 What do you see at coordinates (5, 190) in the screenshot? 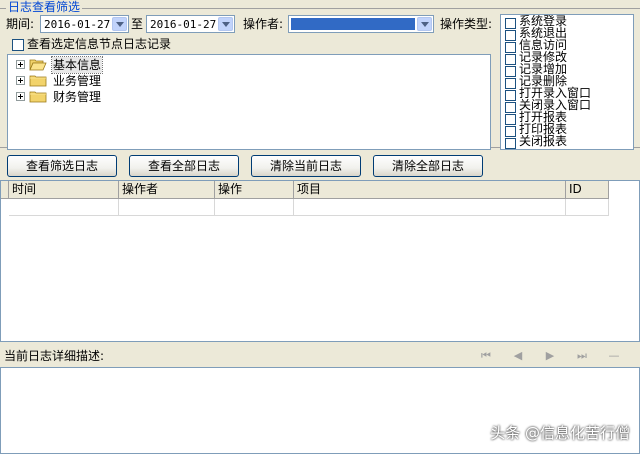
I see `row-indicator-header` at bounding box center [5, 190].